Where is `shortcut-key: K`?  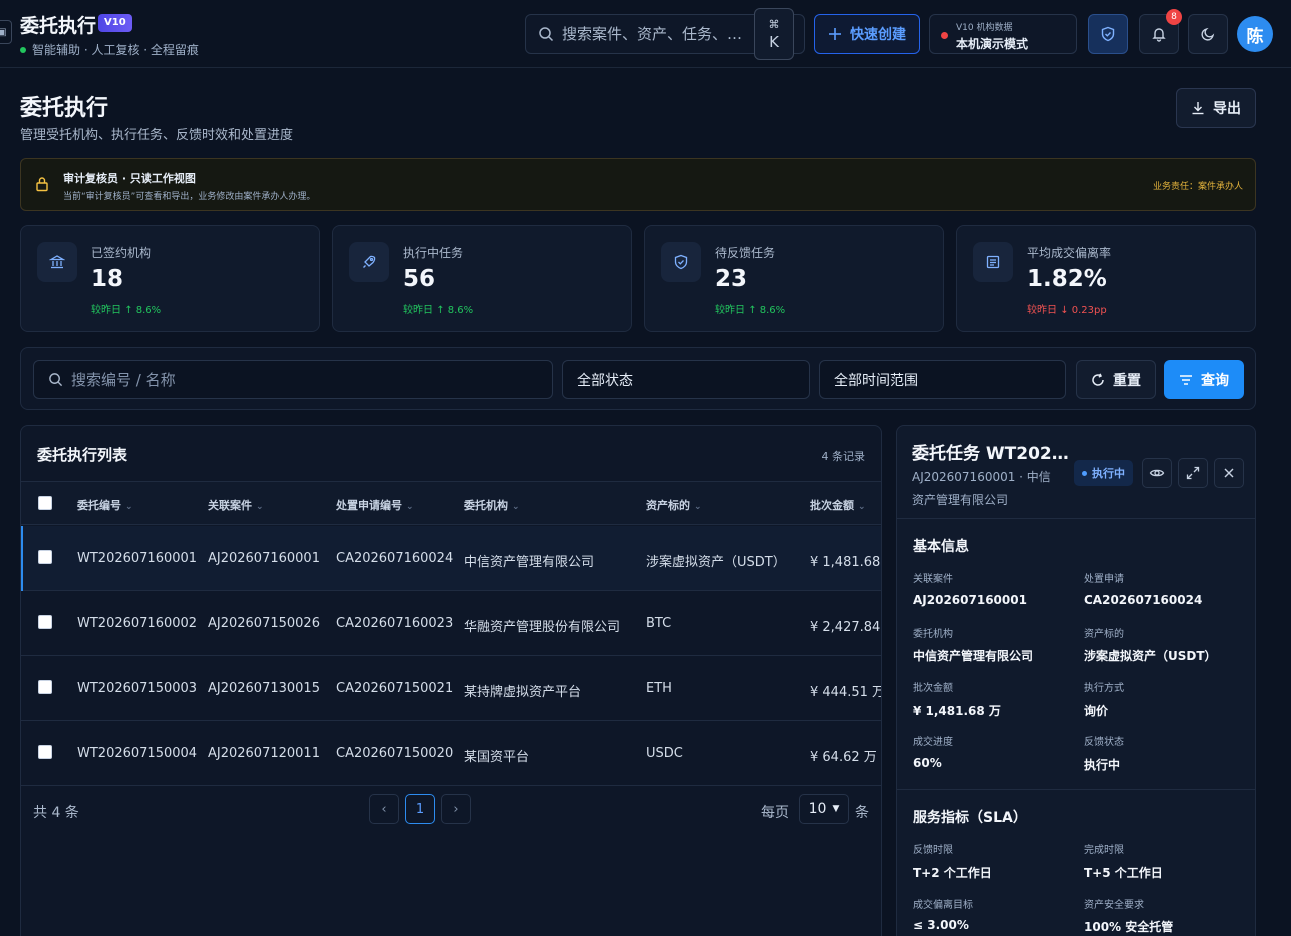 shortcut-key: K is located at coordinates (774, 41).